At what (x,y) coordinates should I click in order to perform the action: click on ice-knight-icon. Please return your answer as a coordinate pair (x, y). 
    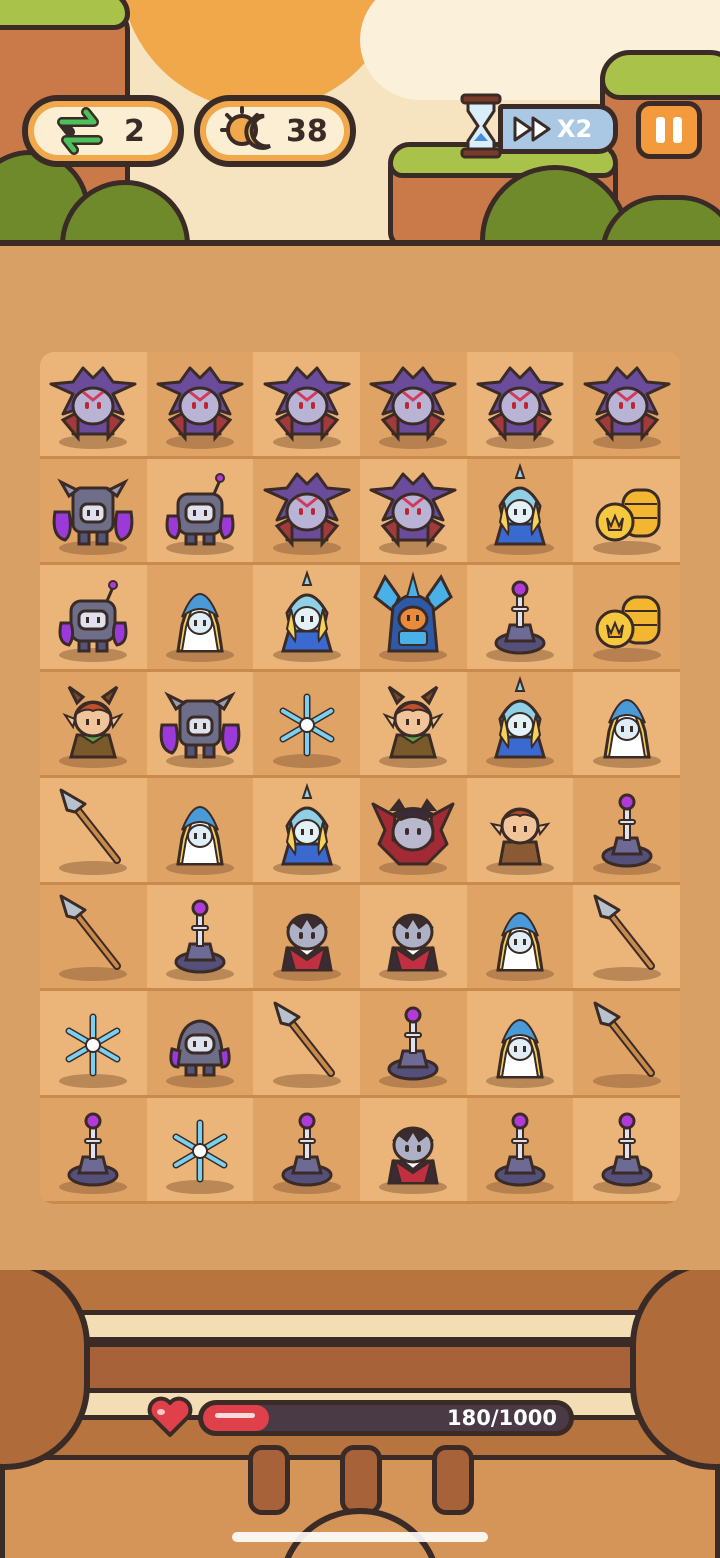
    Looking at the image, I should click on (413, 616).